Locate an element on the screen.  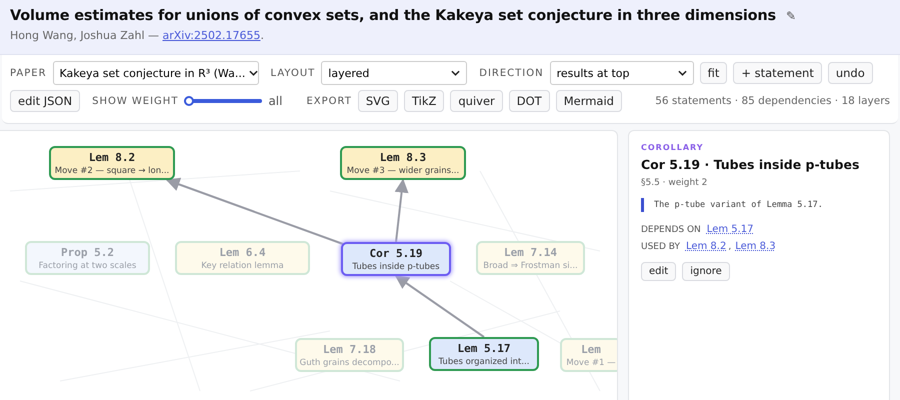
statement-text: The p-tube variant of Lemma 5.17. is located at coordinates (759, 205).